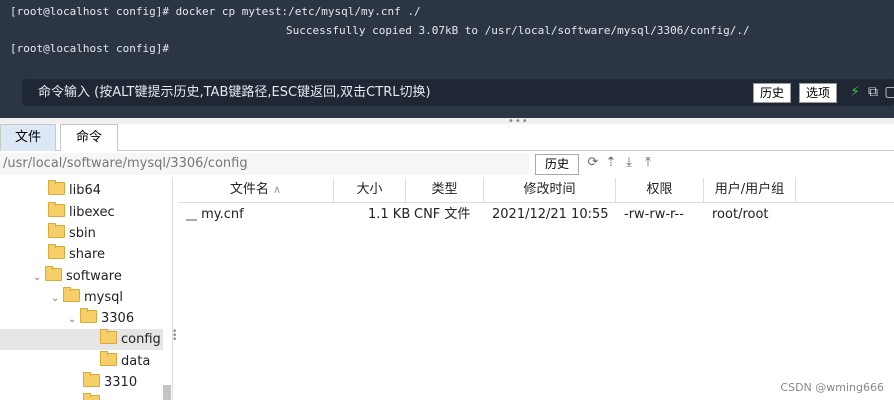  What do you see at coordinates (629, 163) in the screenshot?
I see `download-icon: ⤓` at bounding box center [629, 163].